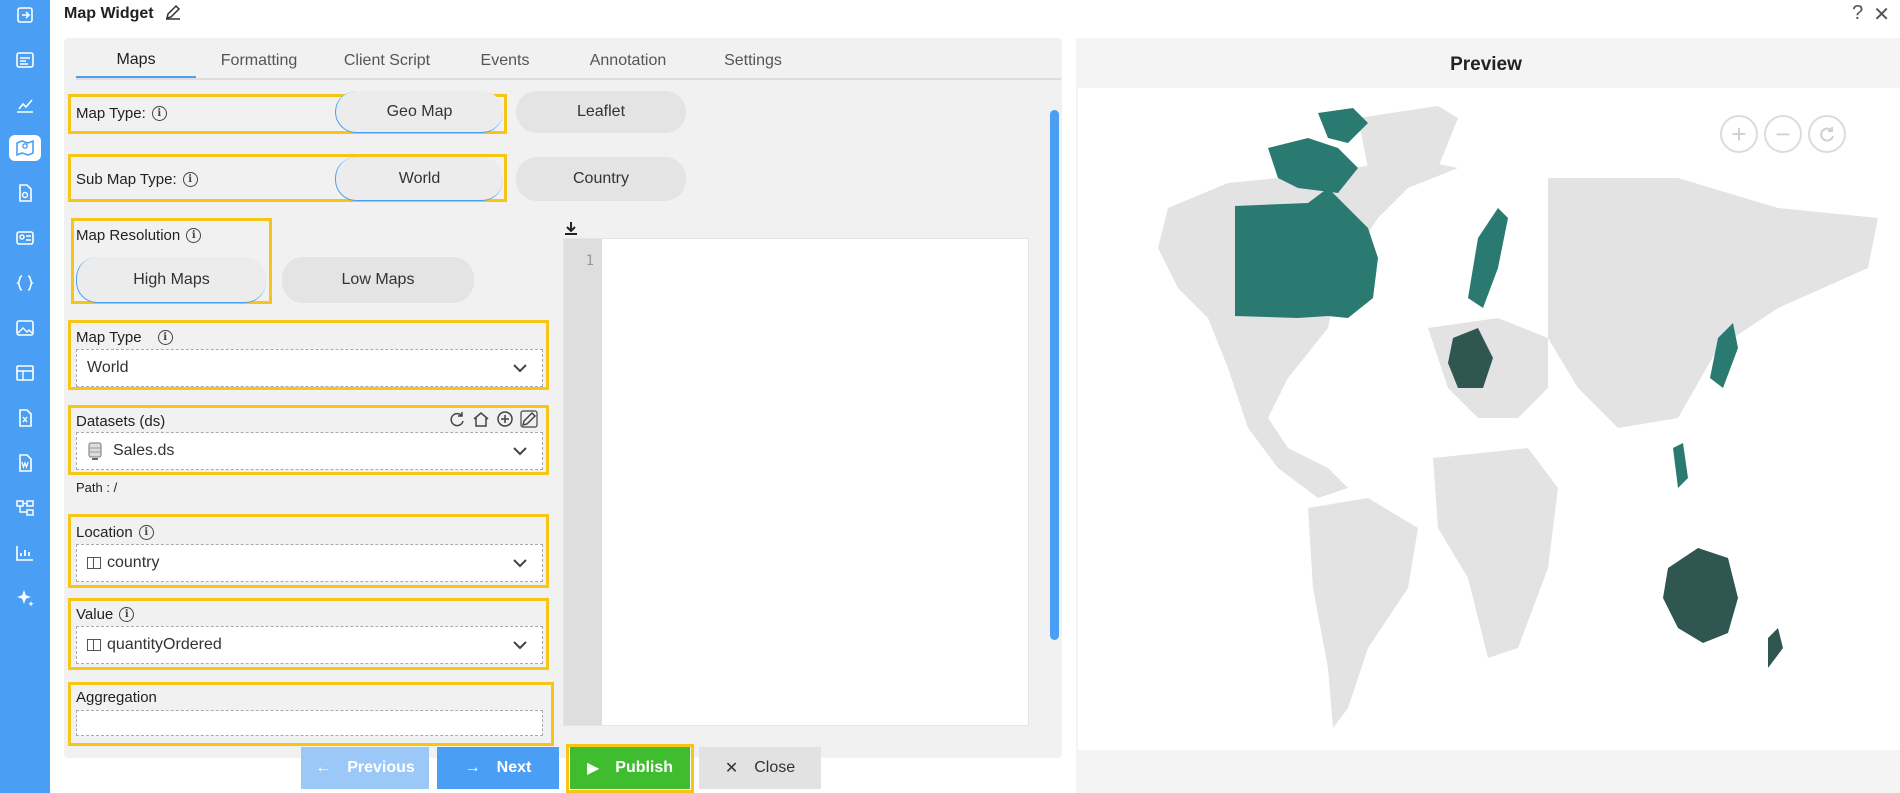 The height and width of the screenshot is (793, 1900). Describe the element at coordinates (309, 563) in the screenshot. I see `location-dropdown: country` at that location.